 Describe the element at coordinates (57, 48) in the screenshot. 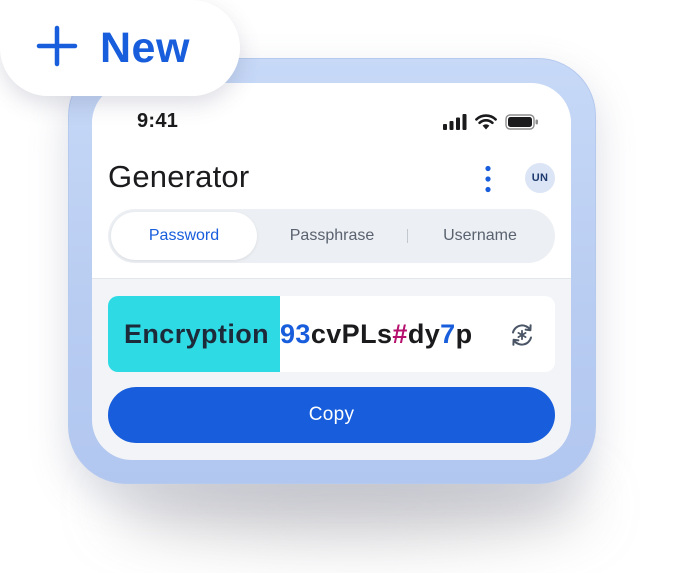

I see `plus-icon` at that location.